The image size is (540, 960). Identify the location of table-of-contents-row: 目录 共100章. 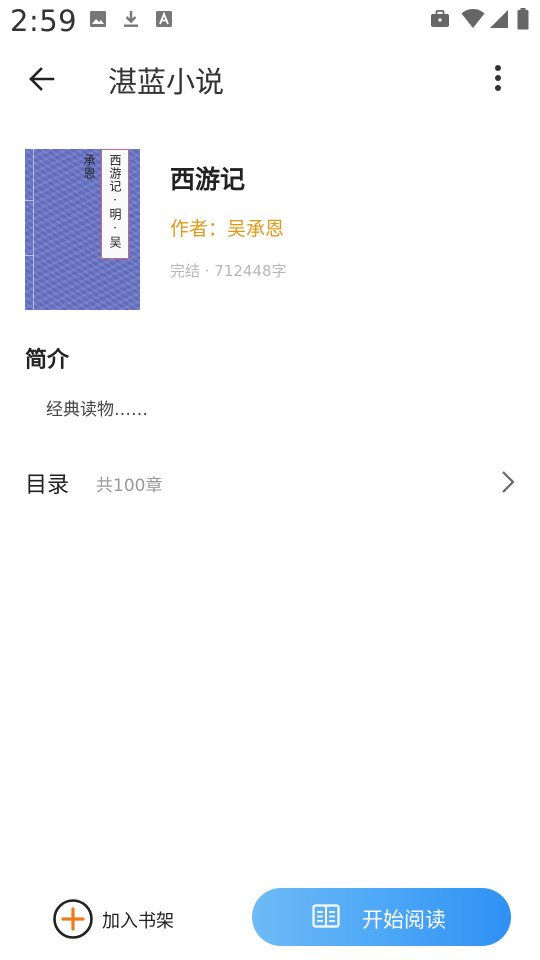
(270, 481).